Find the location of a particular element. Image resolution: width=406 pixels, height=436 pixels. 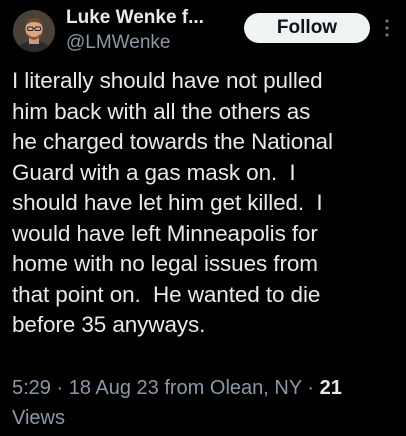

views-count: 21 is located at coordinates (330, 388).